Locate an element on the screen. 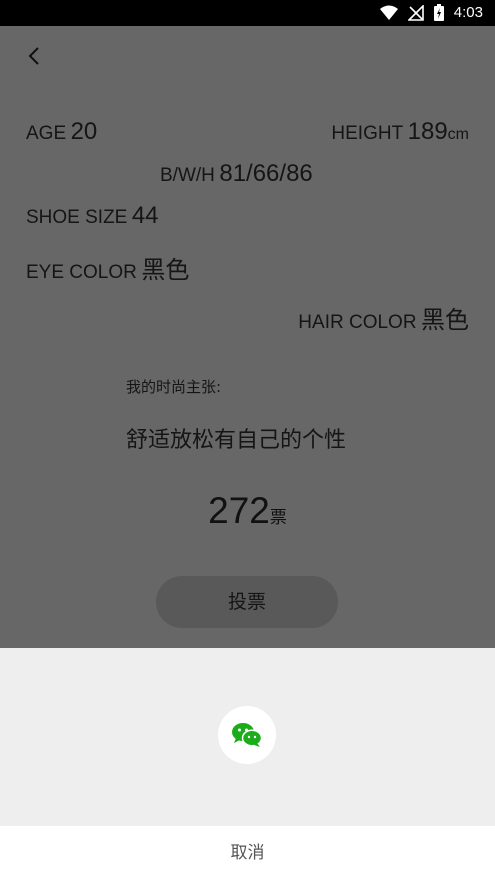 The image size is (495, 880). no-signal-icon is located at coordinates (415, 12).